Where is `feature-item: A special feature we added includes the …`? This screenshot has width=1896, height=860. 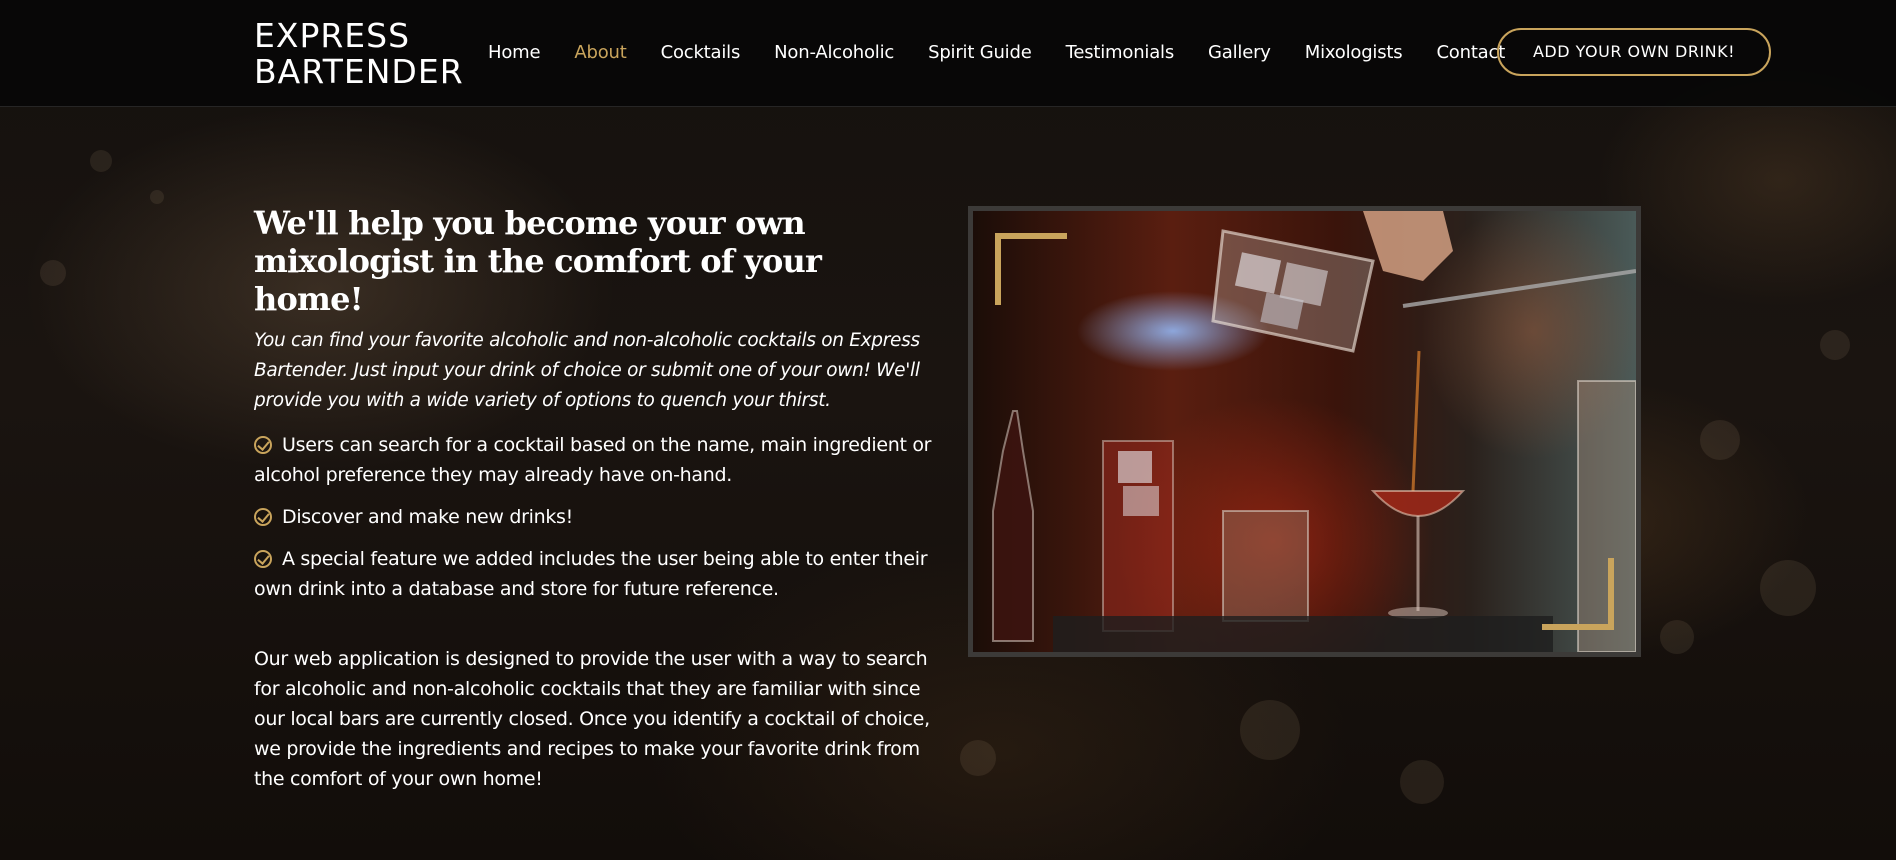 feature-item: A special feature we added includes the … is located at coordinates (594, 574).